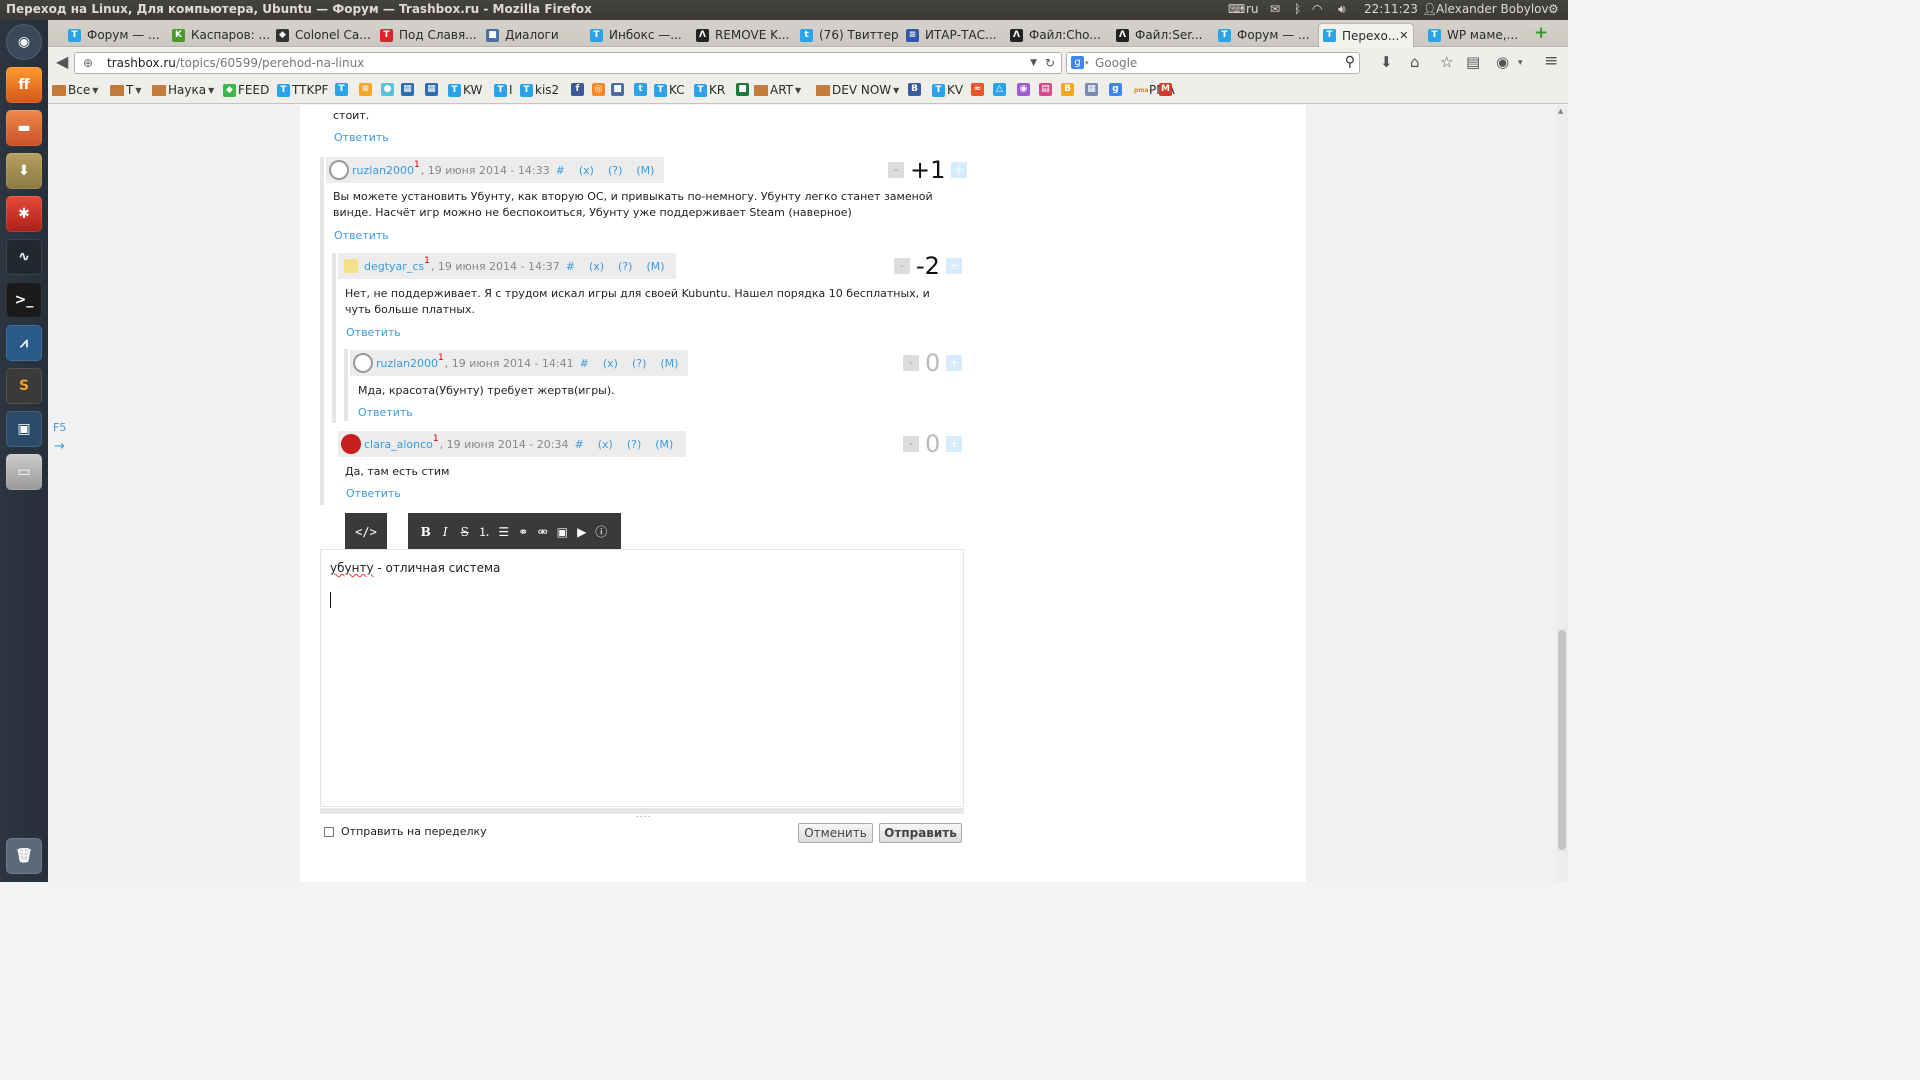 This screenshot has width=1920, height=1080. What do you see at coordinates (1046, 89) in the screenshot?
I see `bookmark-item-27: ▤` at bounding box center [1046, 89].